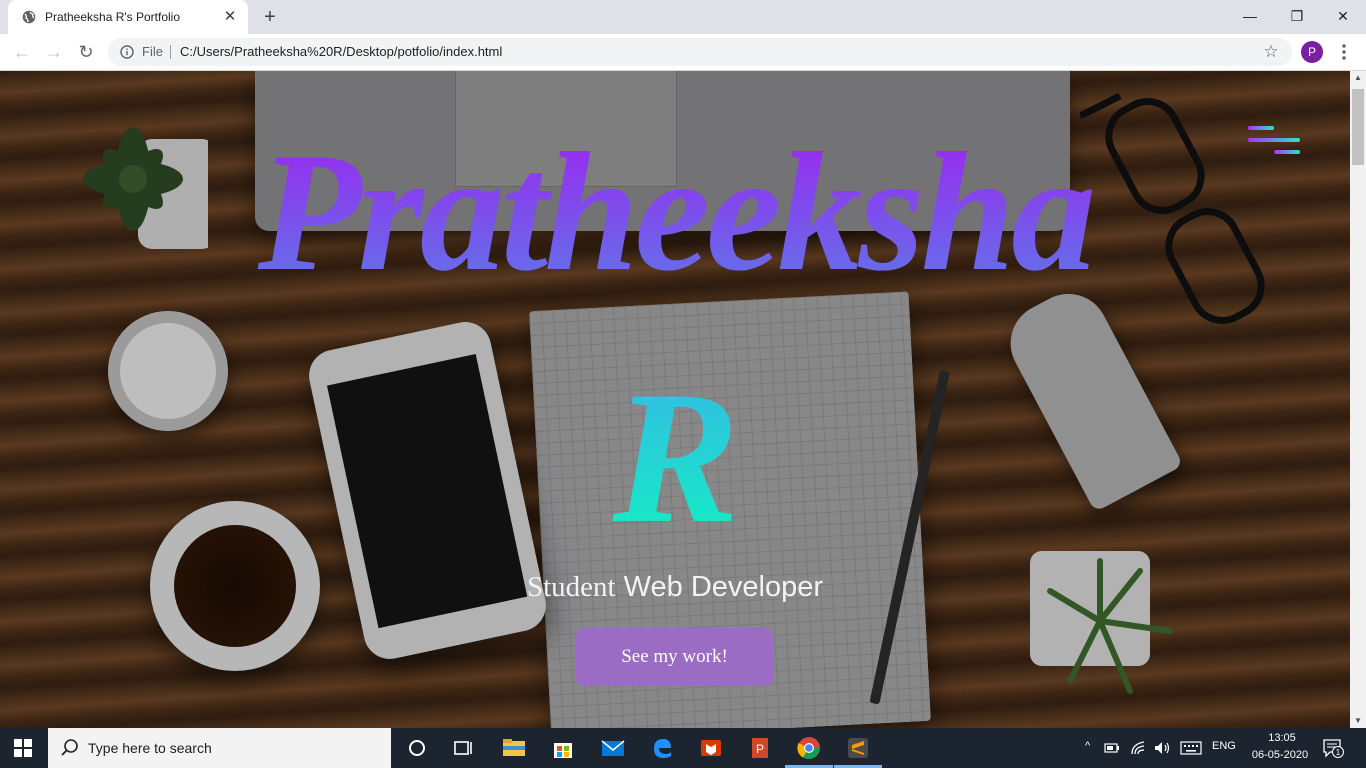 Image resolution: width=1366 pixels, height=768 pixels. Describe the element at coordinates (1312, 52) in the screenshot. I see `profile-avatar: P` at that location.